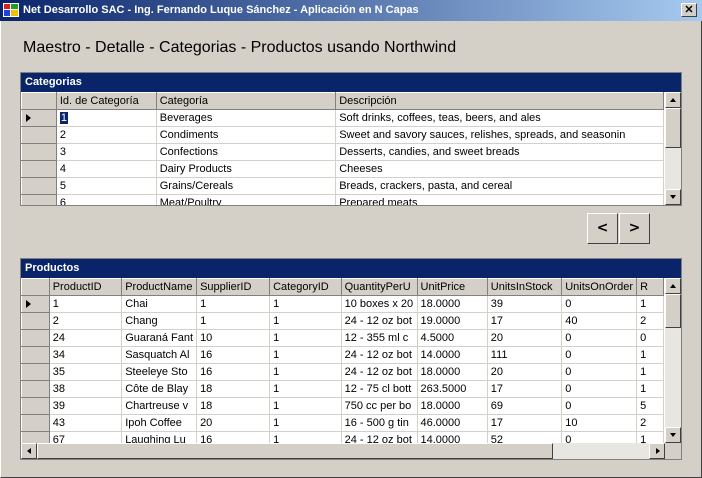 Image resolution: width=702 pixels, height=478 pixels. What do you see at coordinates (159, 338) in the screenshot?
I see `table-cell: Guaraná Fant` at bounding box center [159, 338].